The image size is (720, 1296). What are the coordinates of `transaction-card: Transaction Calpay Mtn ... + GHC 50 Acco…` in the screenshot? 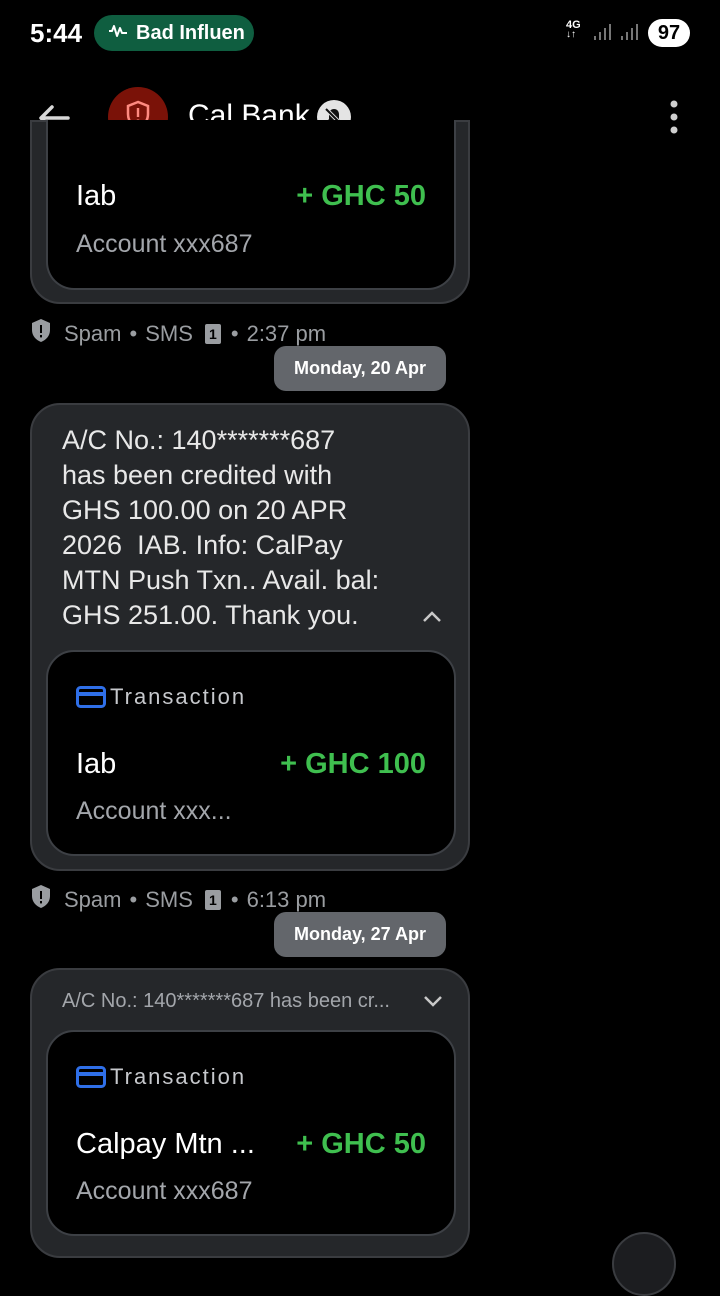 It's located at (251, 1133).